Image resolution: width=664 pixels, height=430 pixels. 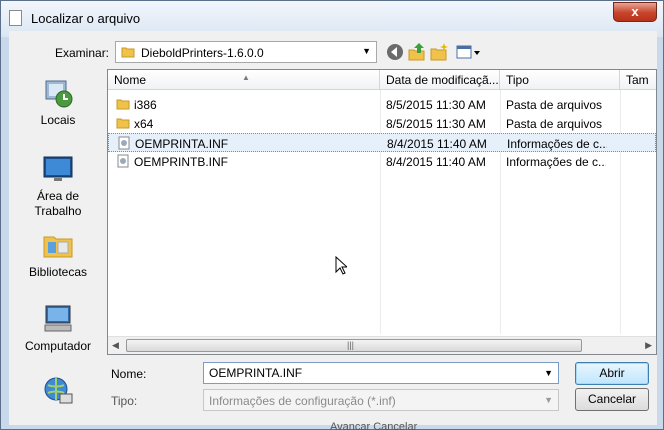 I want to click on close-button: x, so click(x=635, y=12).